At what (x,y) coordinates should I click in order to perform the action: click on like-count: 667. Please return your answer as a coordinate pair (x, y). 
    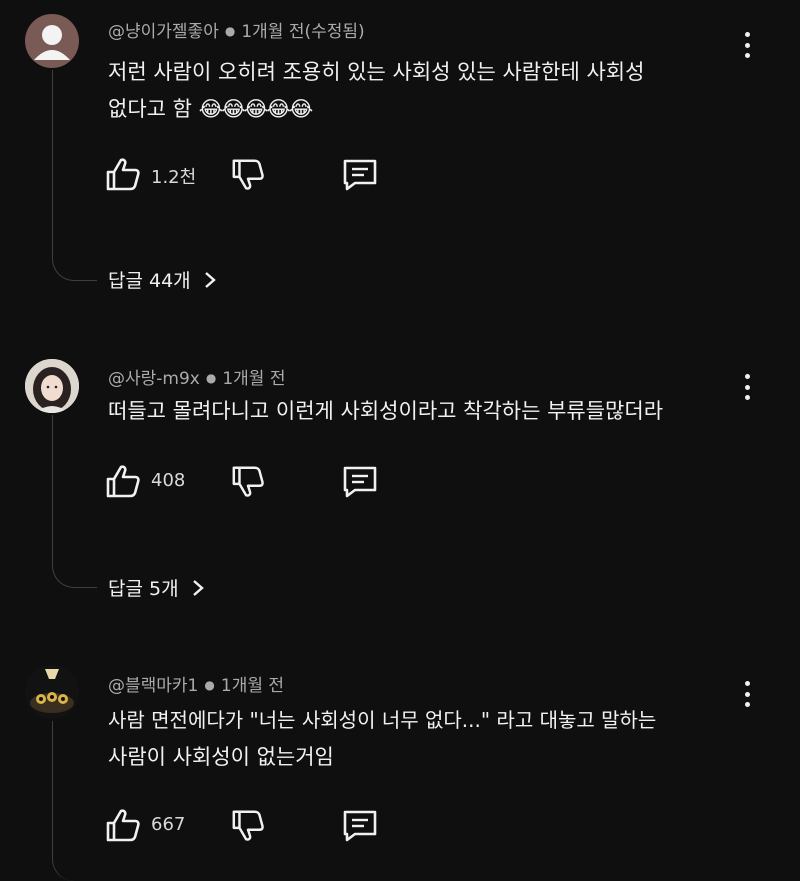
    Looking at the image, I should click on (168, 824).